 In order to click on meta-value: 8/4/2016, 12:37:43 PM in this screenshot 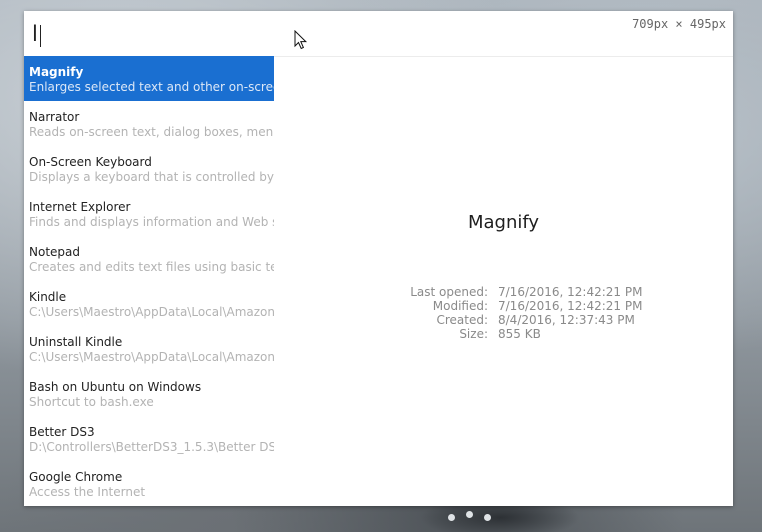, I will do `click(566, 320)`.